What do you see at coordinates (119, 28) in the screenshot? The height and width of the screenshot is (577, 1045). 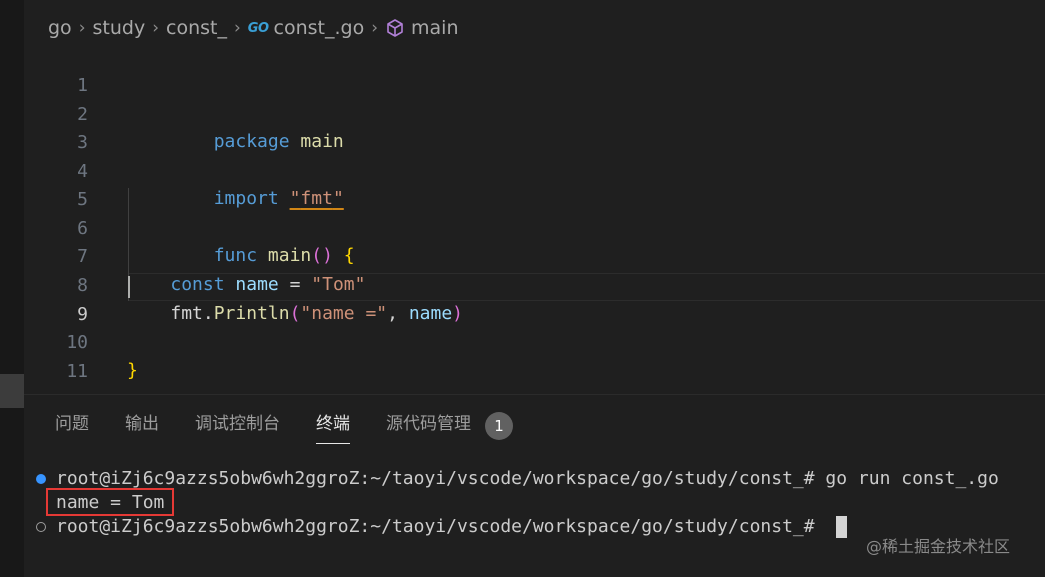 I see `breadcrumb-item-study: study` at bounding box center [119, 28].